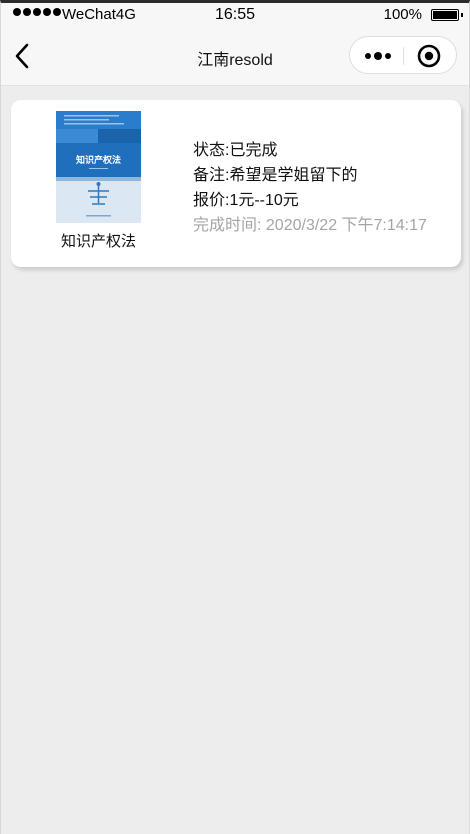 Image resolution: width=470 pixels, height=834 pixels. I want to click on close-target-icon, so click(429, 56).